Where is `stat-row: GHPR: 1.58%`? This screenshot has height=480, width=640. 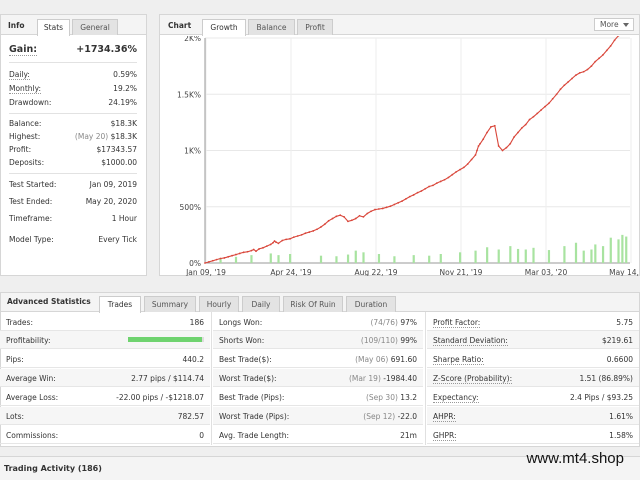
stat-row: GHPR: 1.58% is located at coordinates (533, 435).